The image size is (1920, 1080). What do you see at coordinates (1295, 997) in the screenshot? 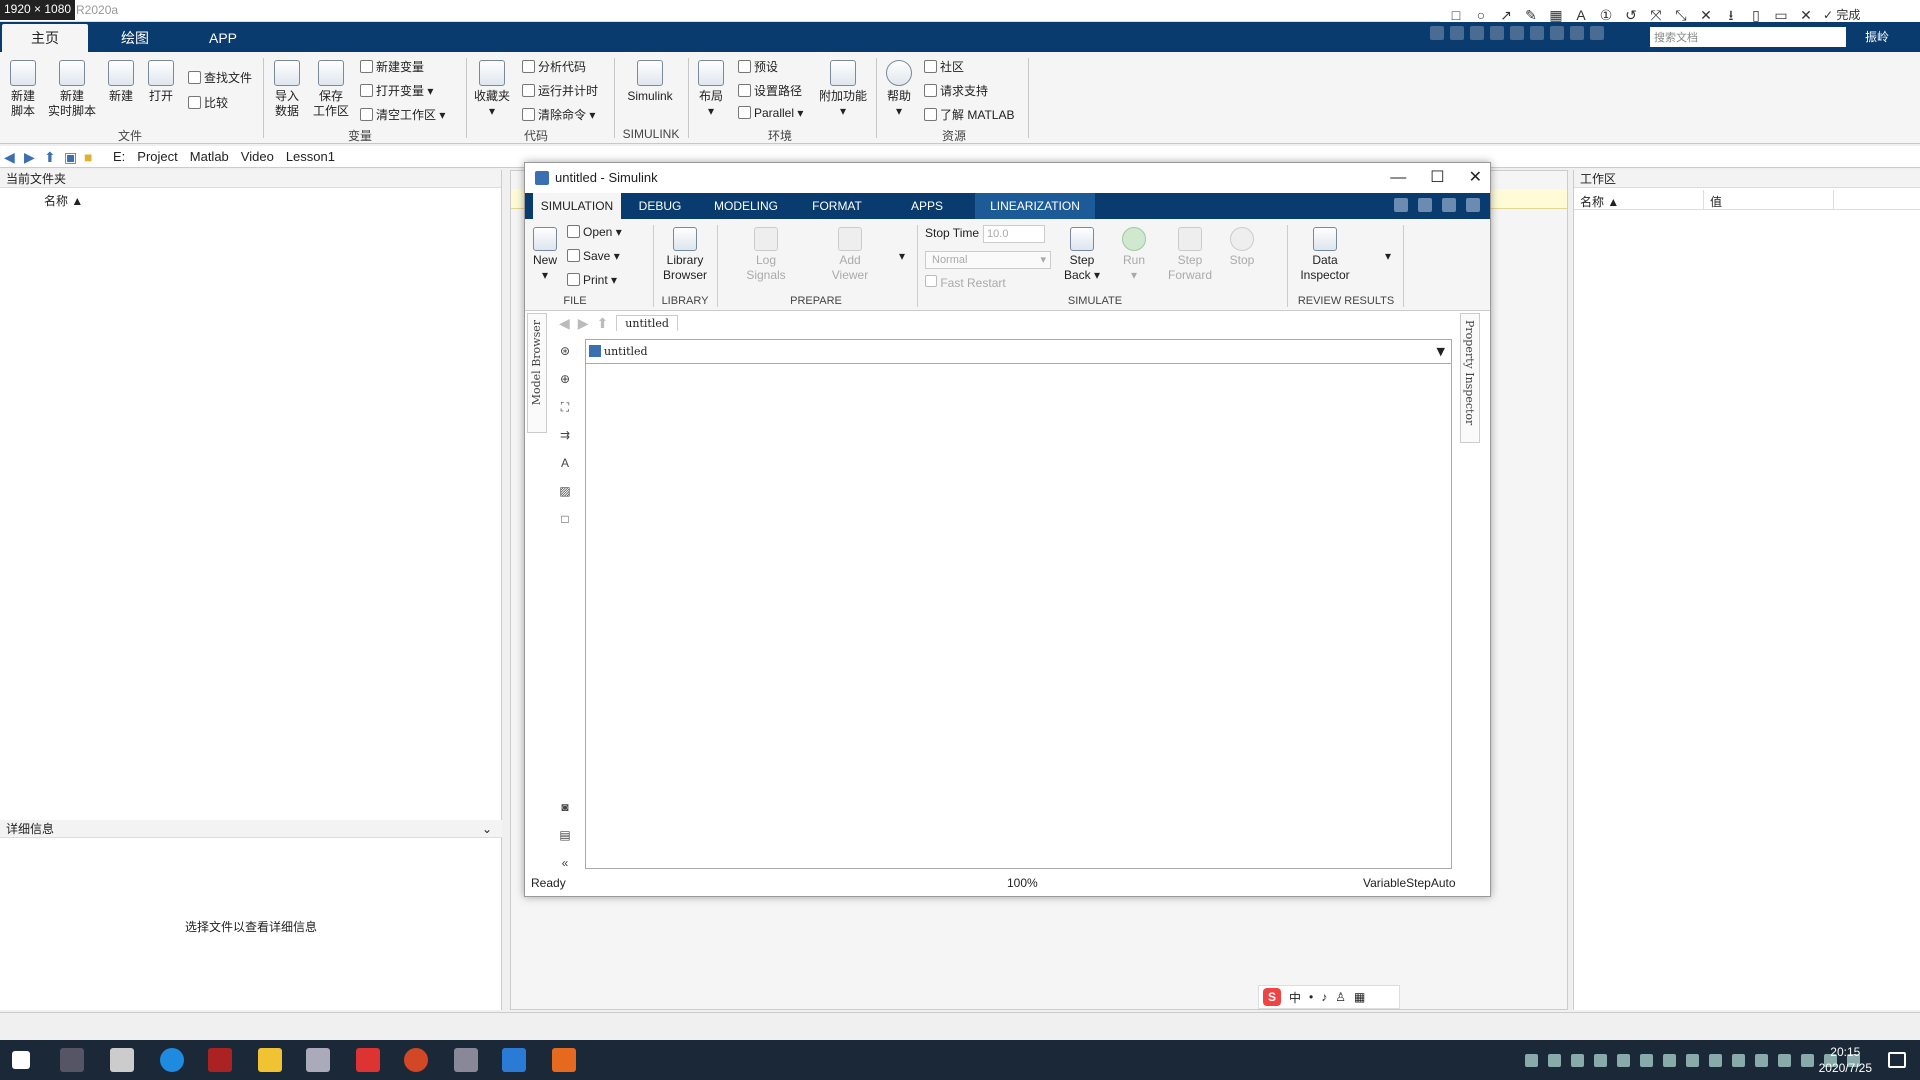
I see `chinese-mode-icon: 中` at bounding box center [1295, 997].